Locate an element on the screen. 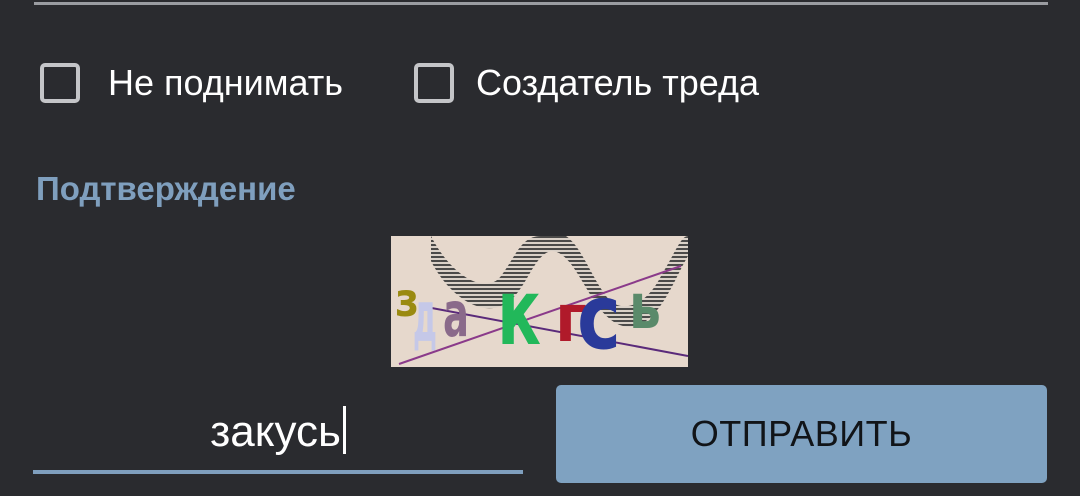  thread-creator-checkbox: Создатель треда is located at coordinates (586, 83).